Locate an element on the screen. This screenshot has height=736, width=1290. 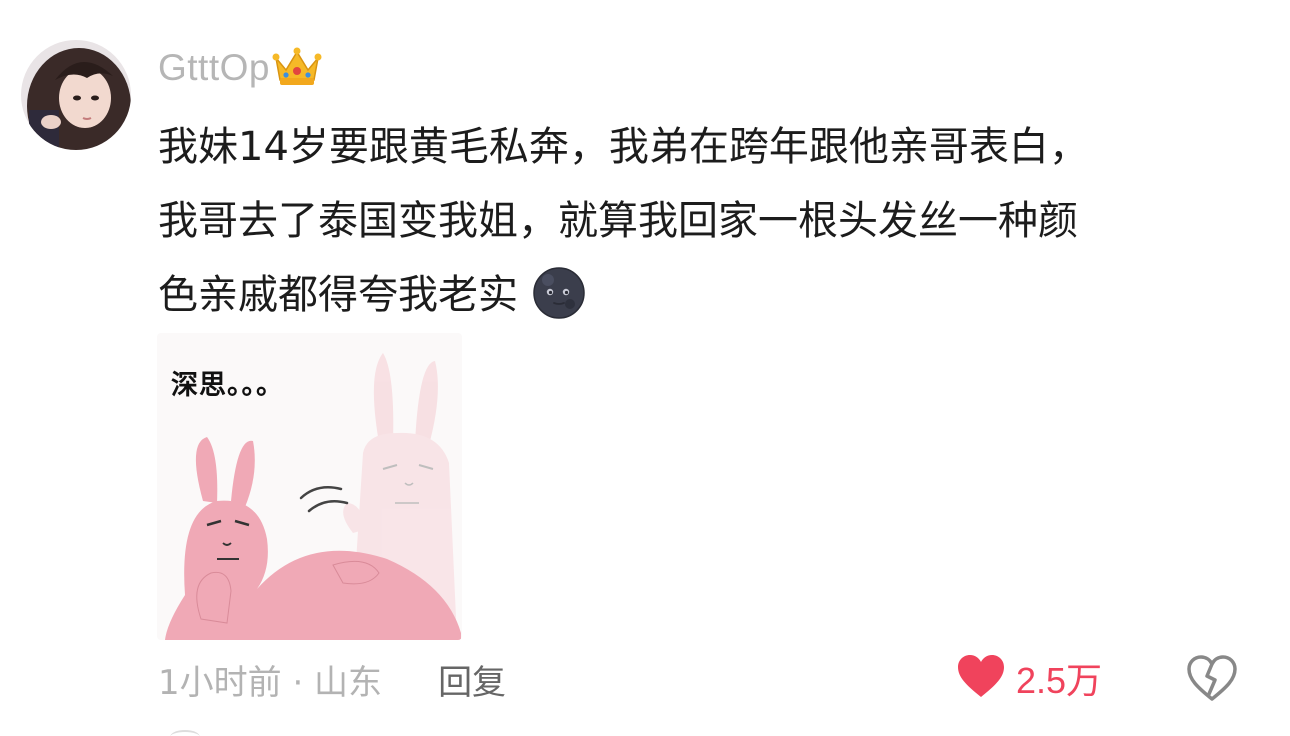
dislike-button is located at coordinates (1212, 678).